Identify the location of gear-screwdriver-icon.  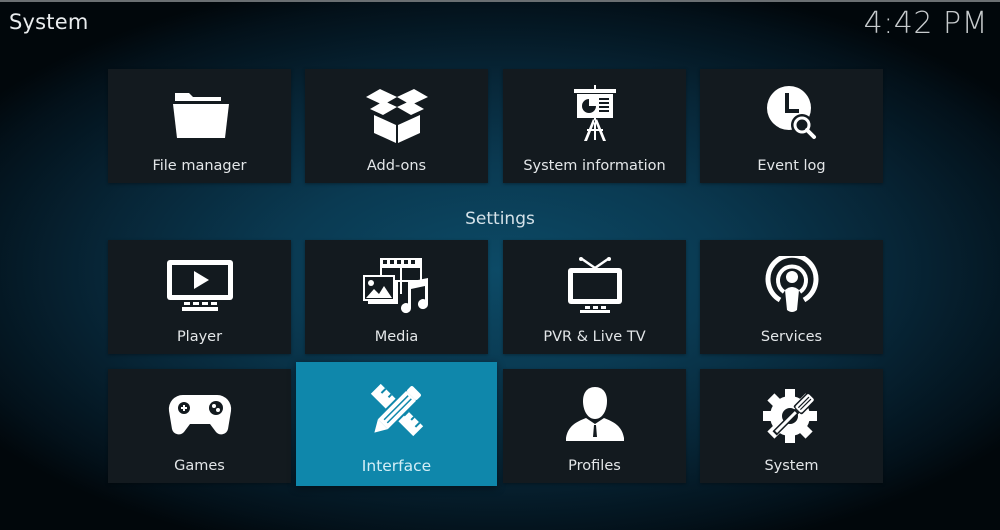
(792, 415).